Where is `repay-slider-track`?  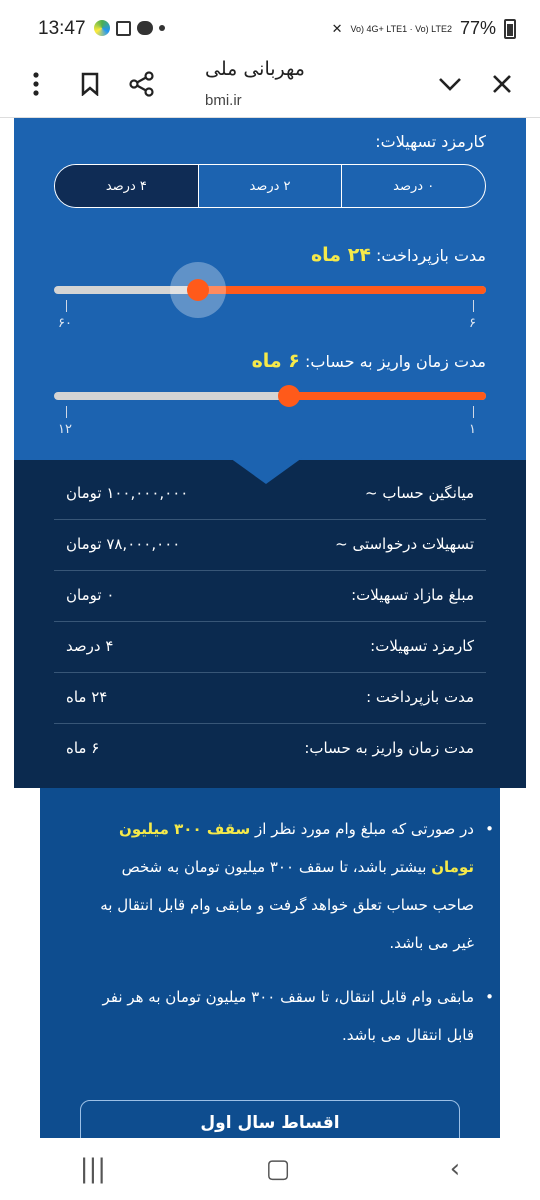
repay-slider-track is located at coordinates (270, 290).